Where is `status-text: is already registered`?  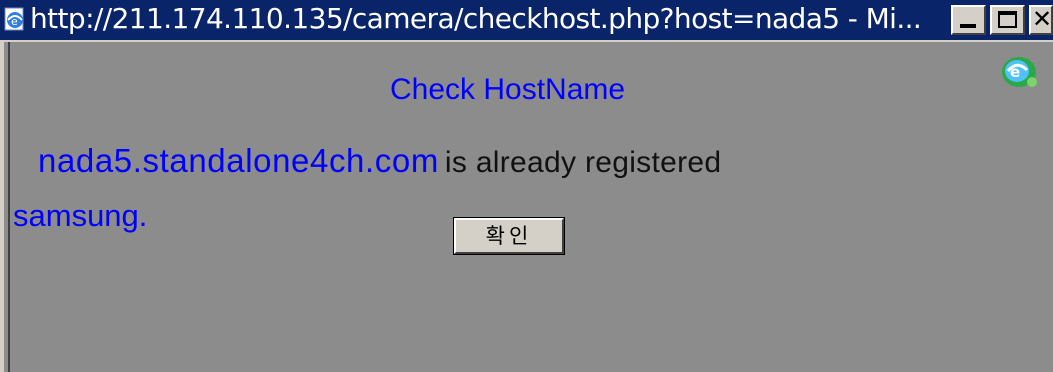 status-text: is already registered is located at coordinates (583, 162).